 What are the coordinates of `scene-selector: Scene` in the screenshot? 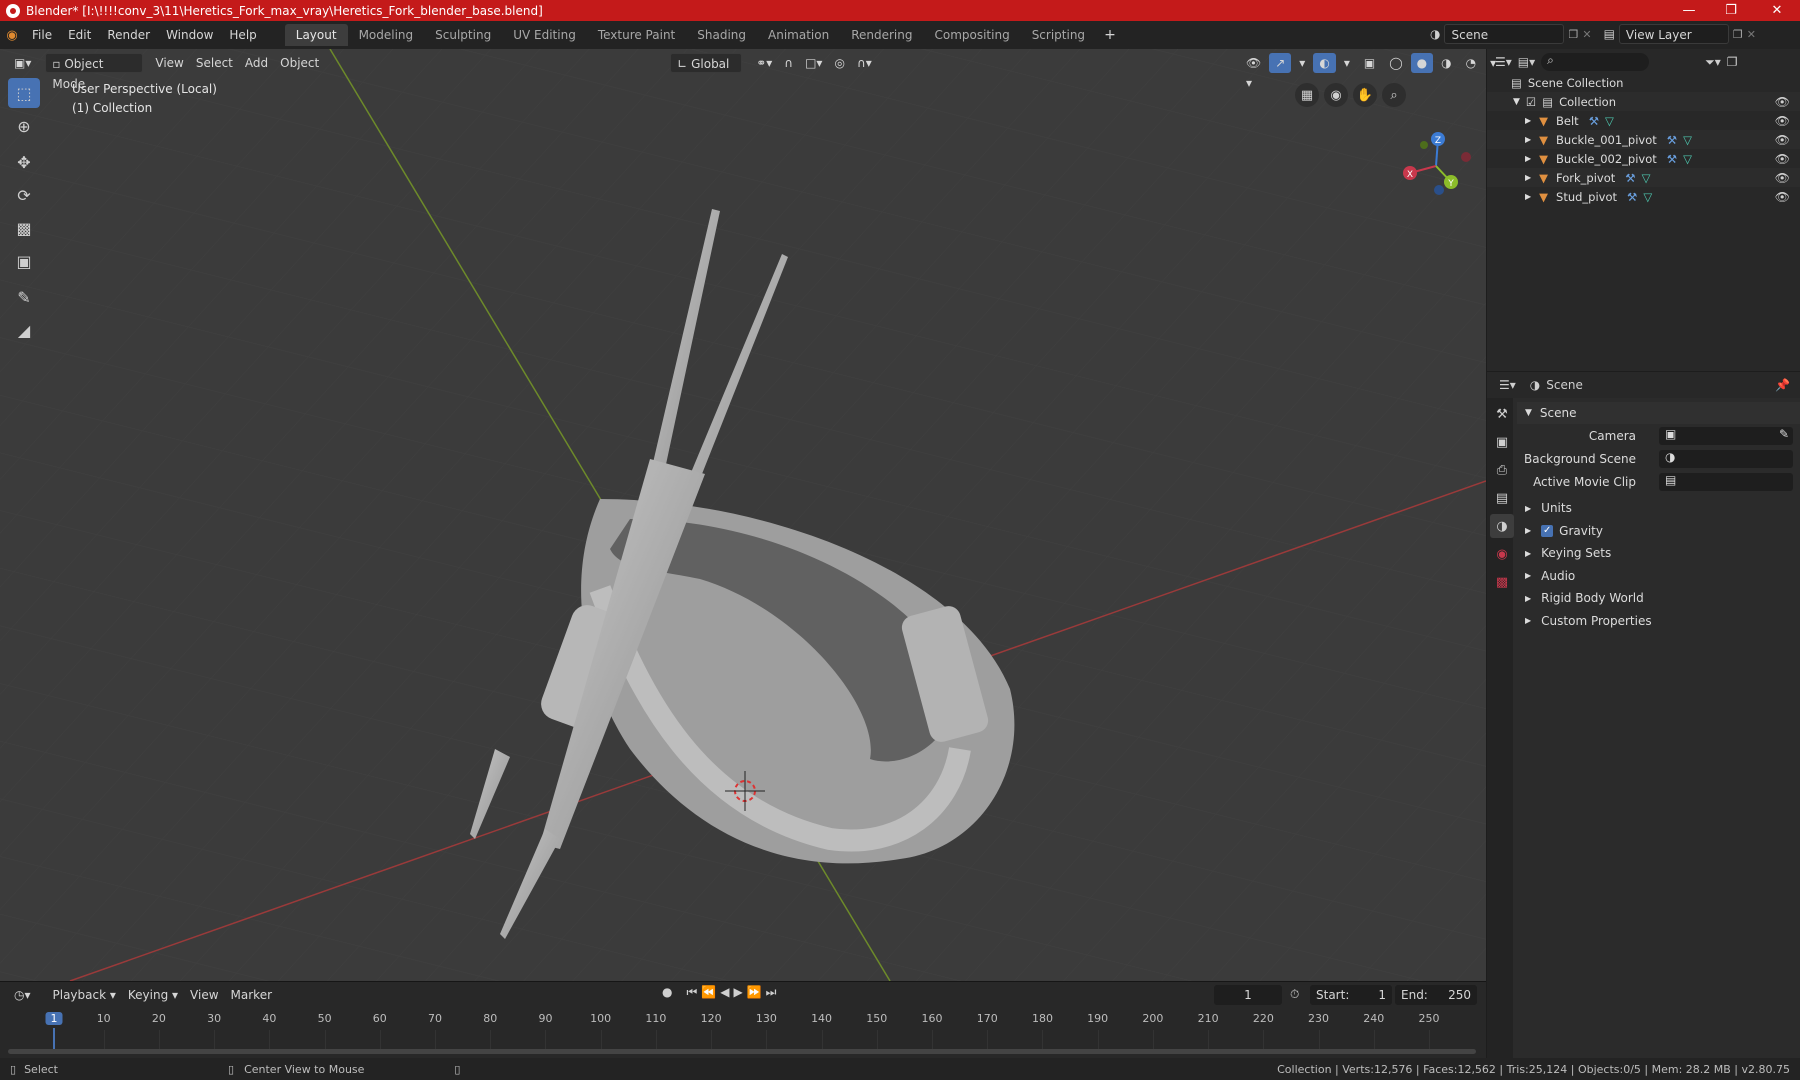 It's located at (1504, 34).